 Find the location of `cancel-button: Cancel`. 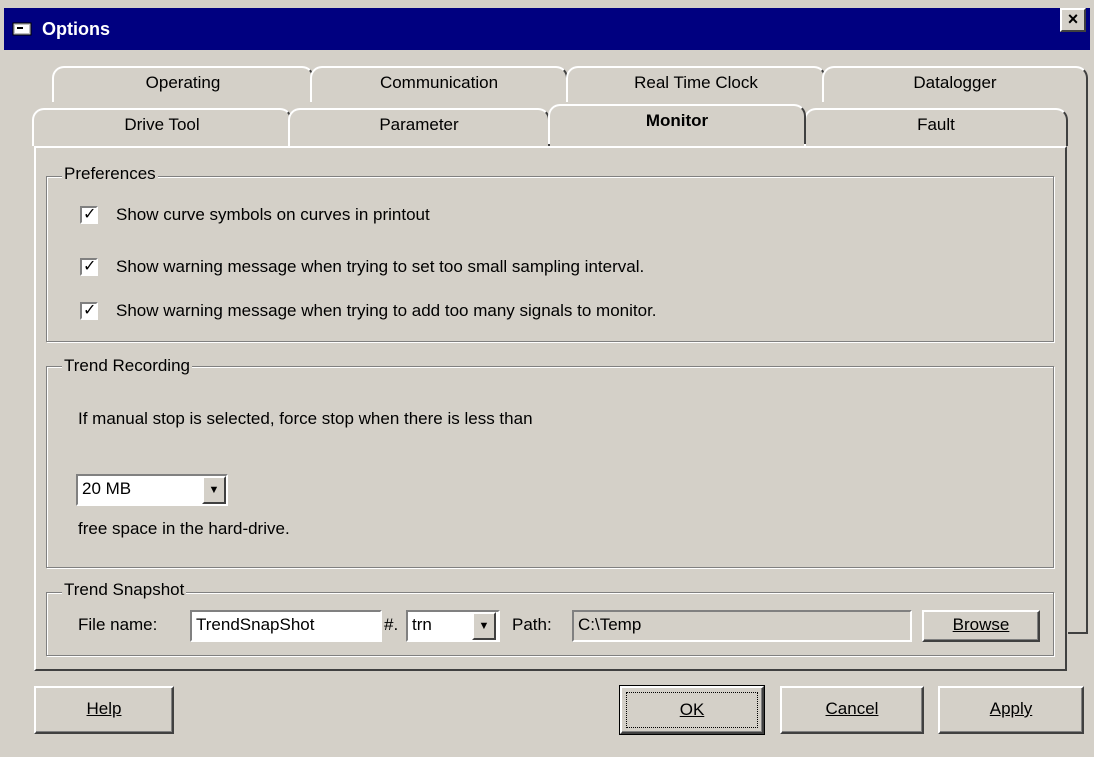

cancel-button: Cancel is located at coordinates (852, 710).